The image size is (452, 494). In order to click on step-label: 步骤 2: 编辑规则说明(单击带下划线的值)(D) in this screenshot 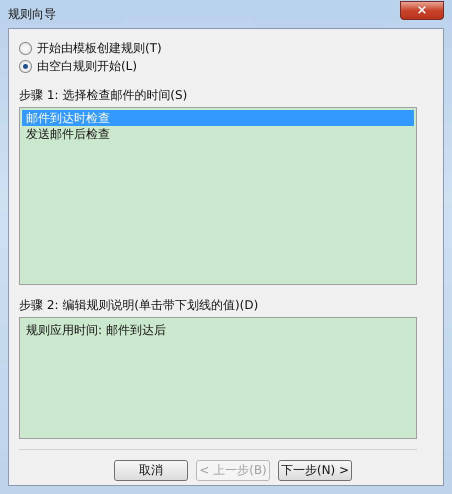, I will do `click(139, 305)`.